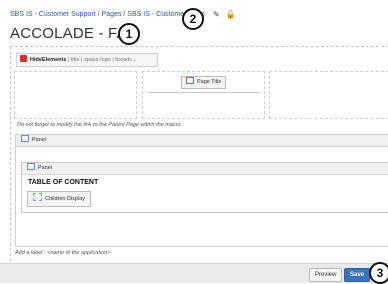 This screenshot has width=388, height=284. I want to click on callout-1: 1, so click(129, 34).